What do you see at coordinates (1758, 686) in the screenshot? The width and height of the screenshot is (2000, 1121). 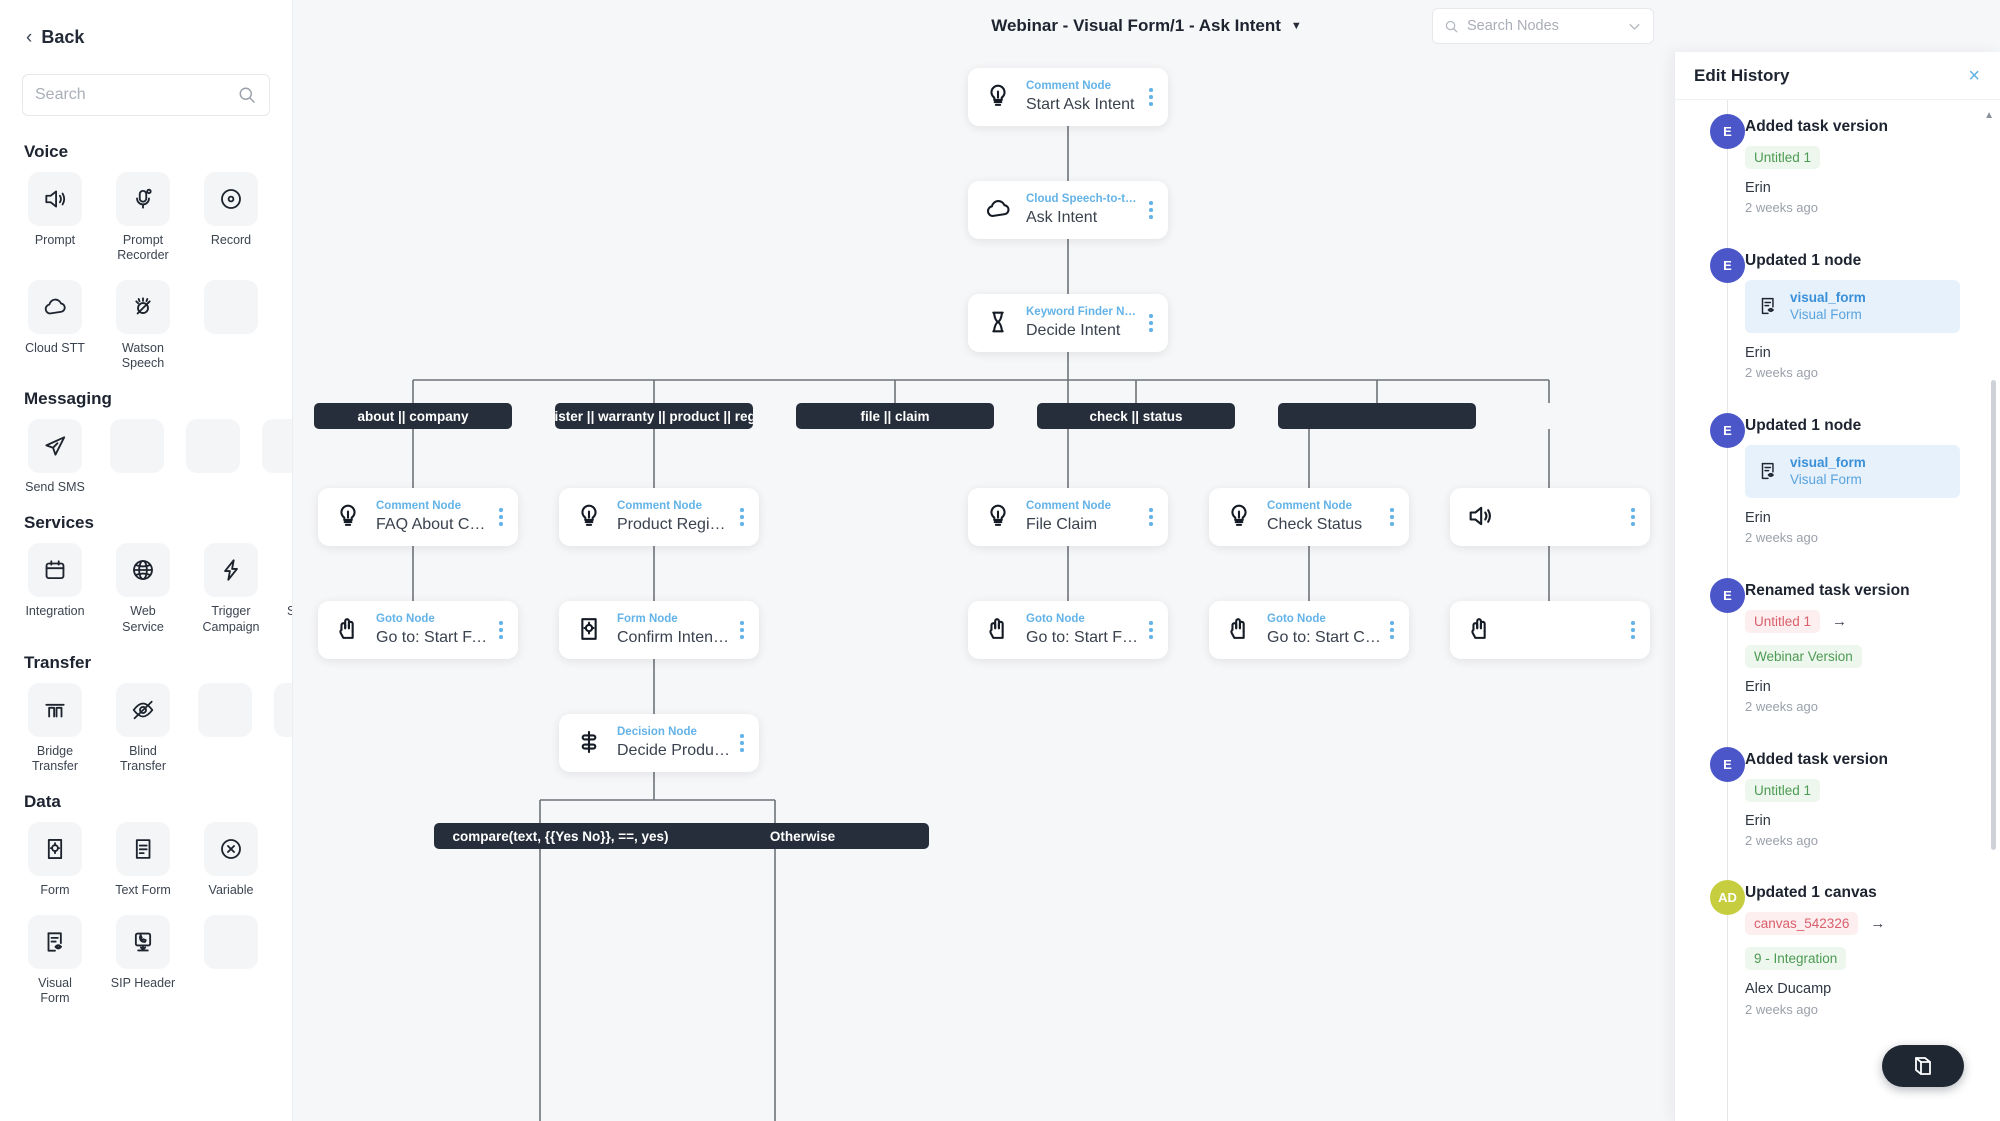 I see `history-user: Erin` at bounding box center [1758, 686].